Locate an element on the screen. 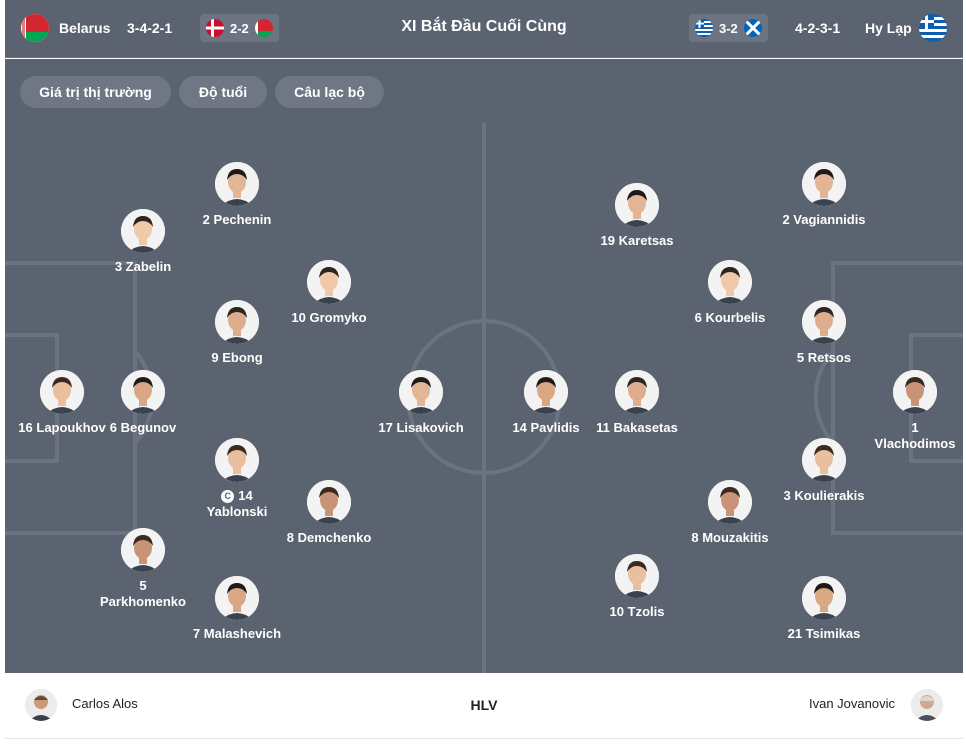 Image resolution: width=966 pixels, height=744 pixels. home-player: 17 Lisakovich is located at coordinates (421, 403).